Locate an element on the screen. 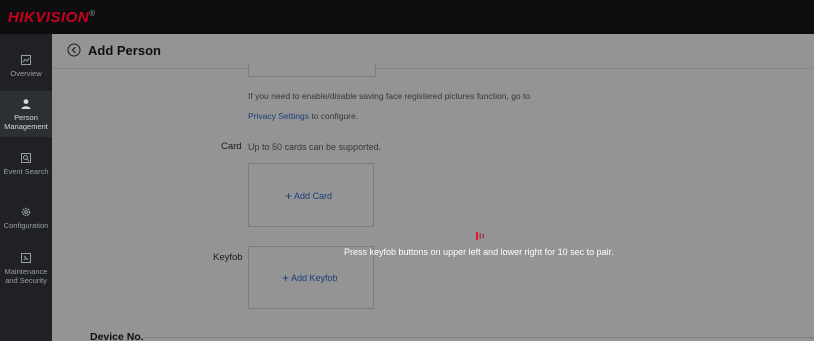 The width and height of the screenshot is (814, 343). sidebar-item-configuration: Configuration is located at coordinates (26, 218).